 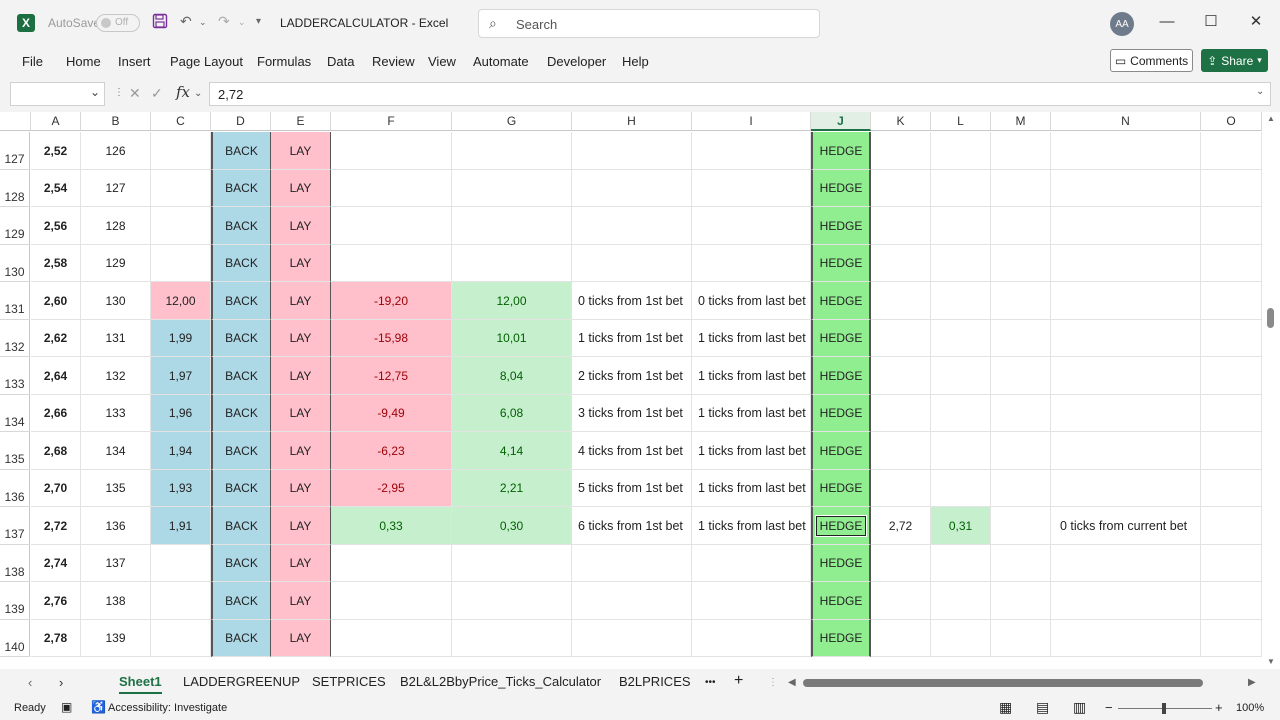 I want to click on redo-dropdown-icon: ⌄, so click(x=242, y=22).